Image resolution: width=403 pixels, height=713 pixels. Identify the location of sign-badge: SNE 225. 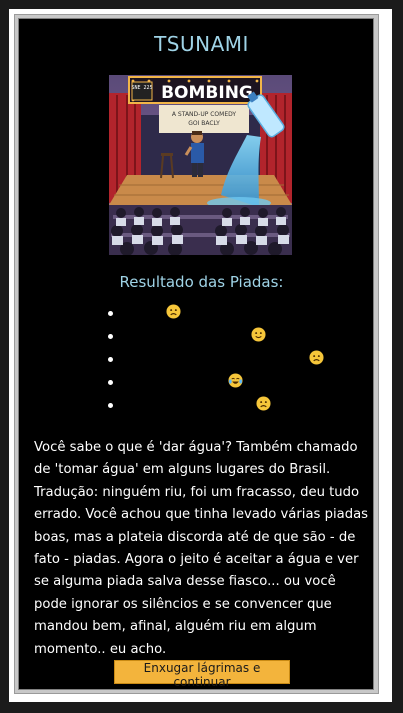
(141, 88).